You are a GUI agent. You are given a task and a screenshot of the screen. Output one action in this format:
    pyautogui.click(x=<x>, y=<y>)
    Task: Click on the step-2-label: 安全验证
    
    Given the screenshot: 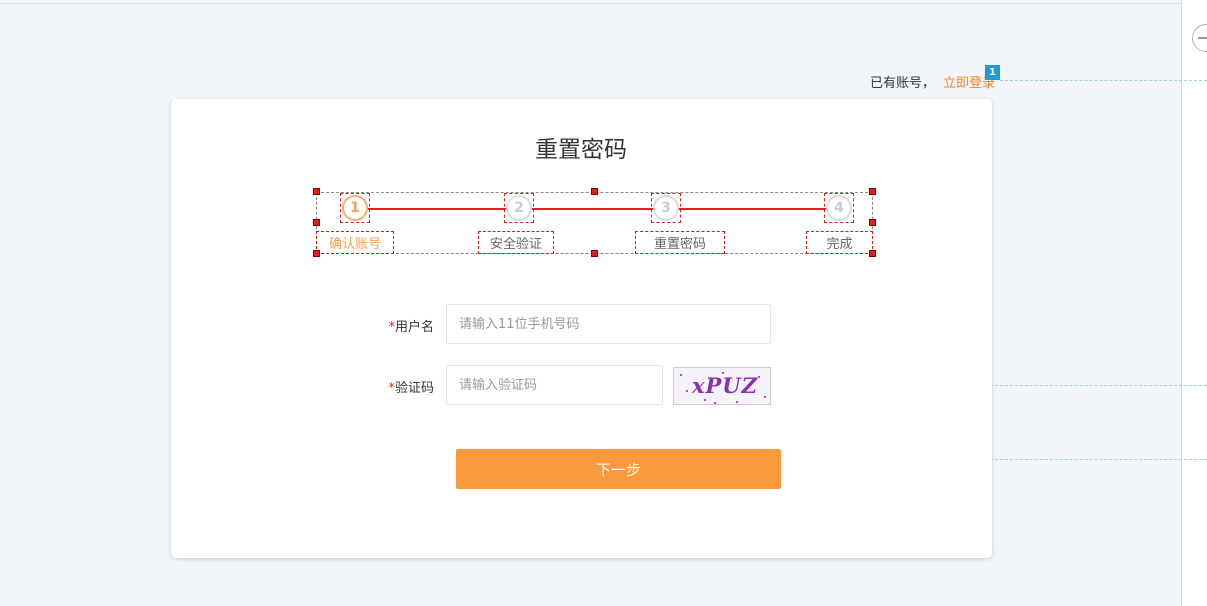 What is the action you would take?
    pyautogui.click(x=516, y=242)
    